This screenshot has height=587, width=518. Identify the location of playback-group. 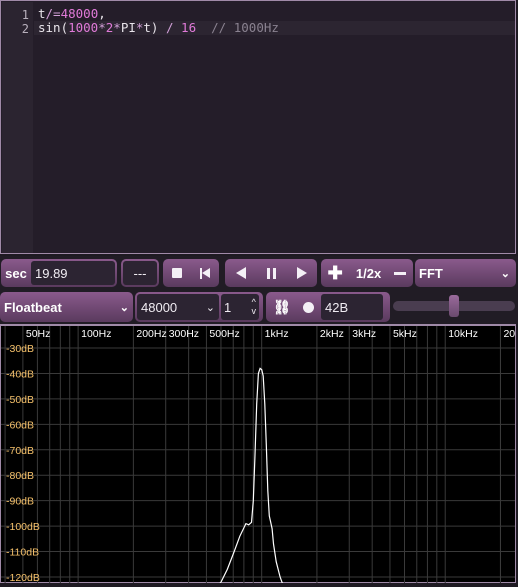
(271, 273).